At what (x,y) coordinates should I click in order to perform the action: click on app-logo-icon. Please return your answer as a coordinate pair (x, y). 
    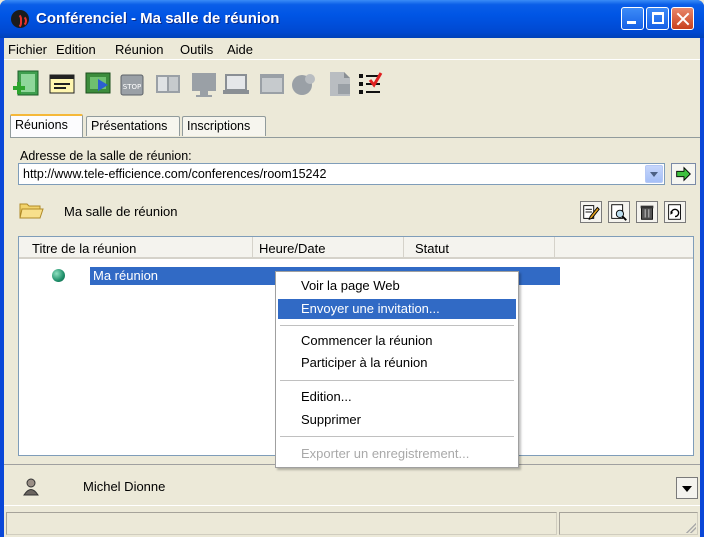
    Looking at the image, I should click on (20, 19).